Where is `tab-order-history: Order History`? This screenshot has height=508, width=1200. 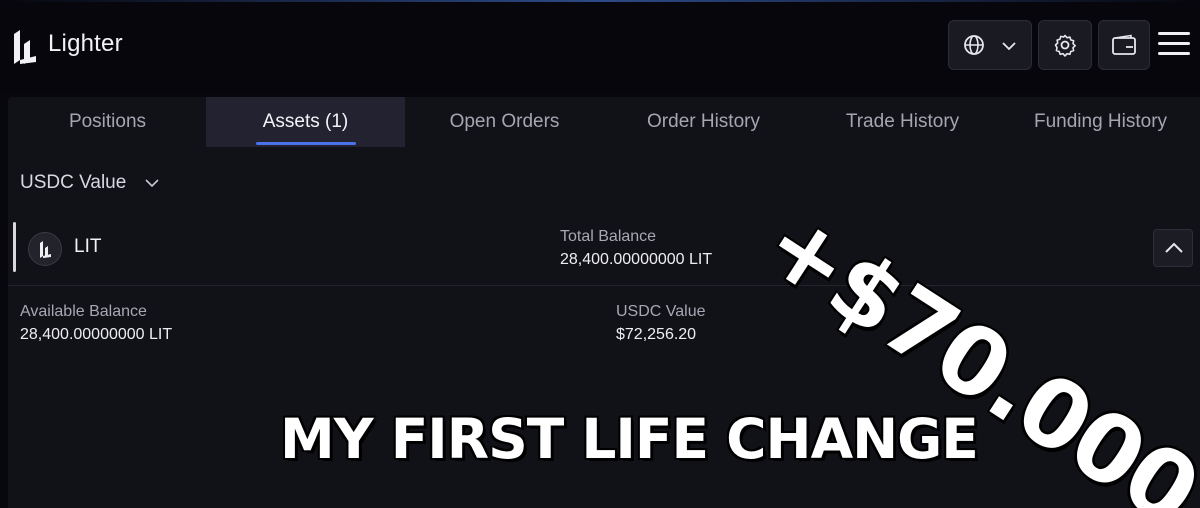
tab-order-history: Order History is located at coordinates (703, 122).